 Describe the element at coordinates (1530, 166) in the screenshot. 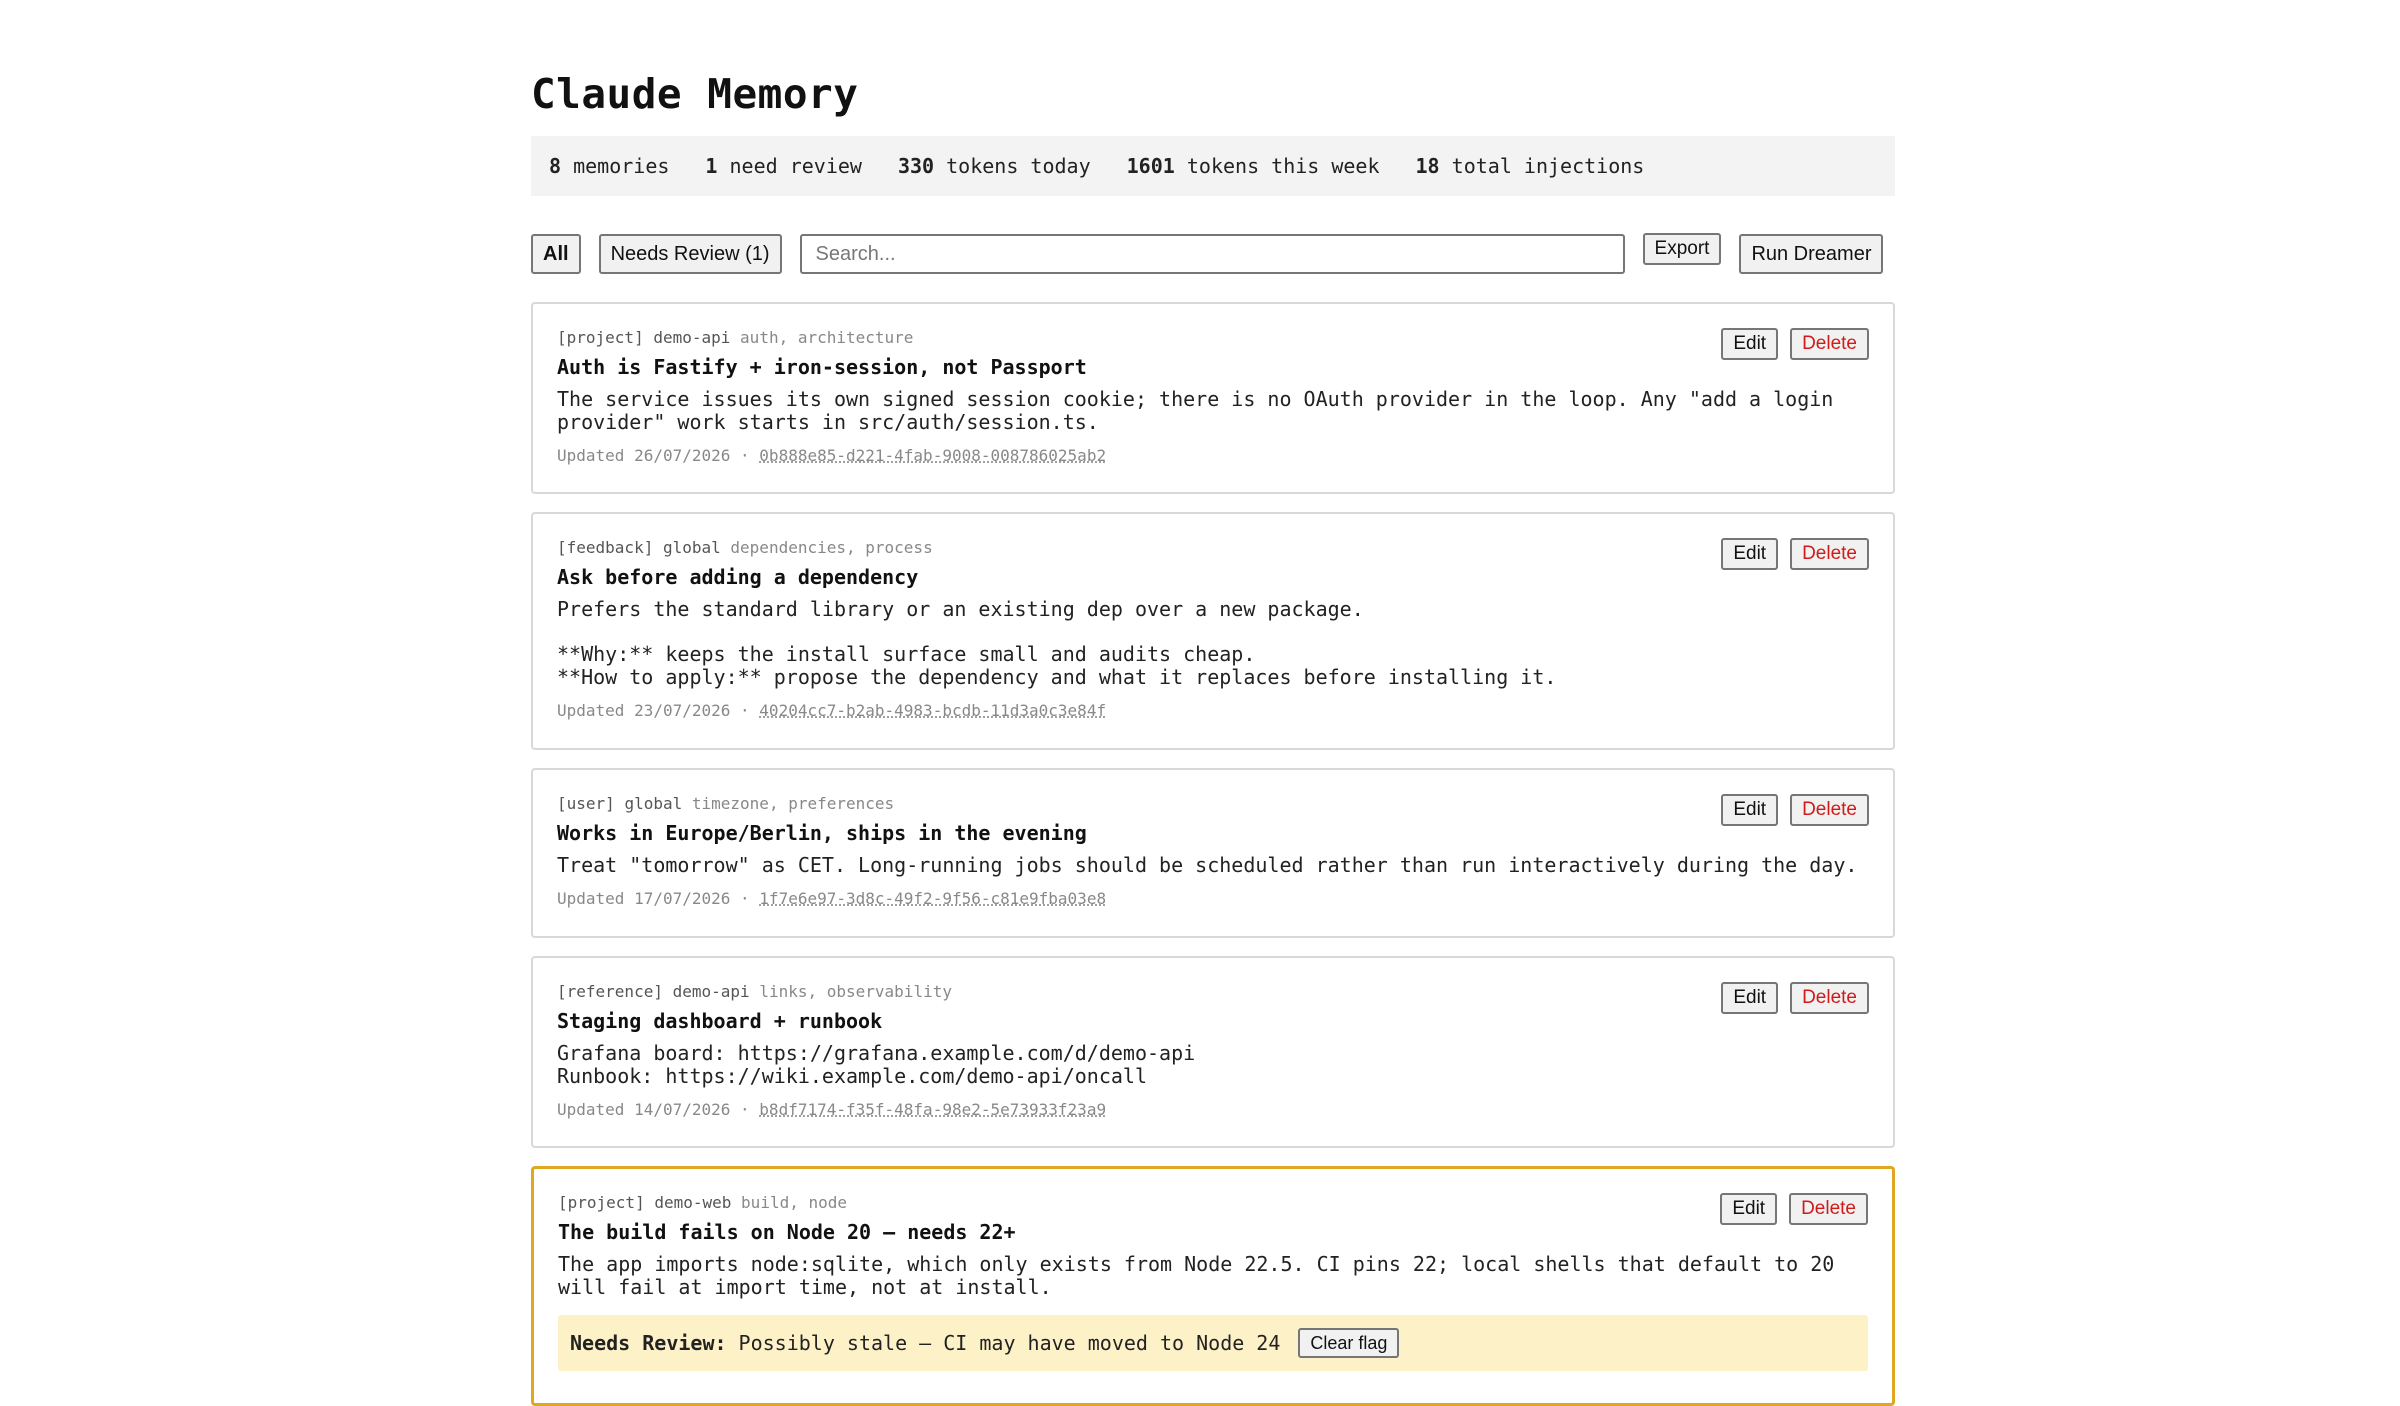

I see `stat-total-injections: 18 total injections` at that location.